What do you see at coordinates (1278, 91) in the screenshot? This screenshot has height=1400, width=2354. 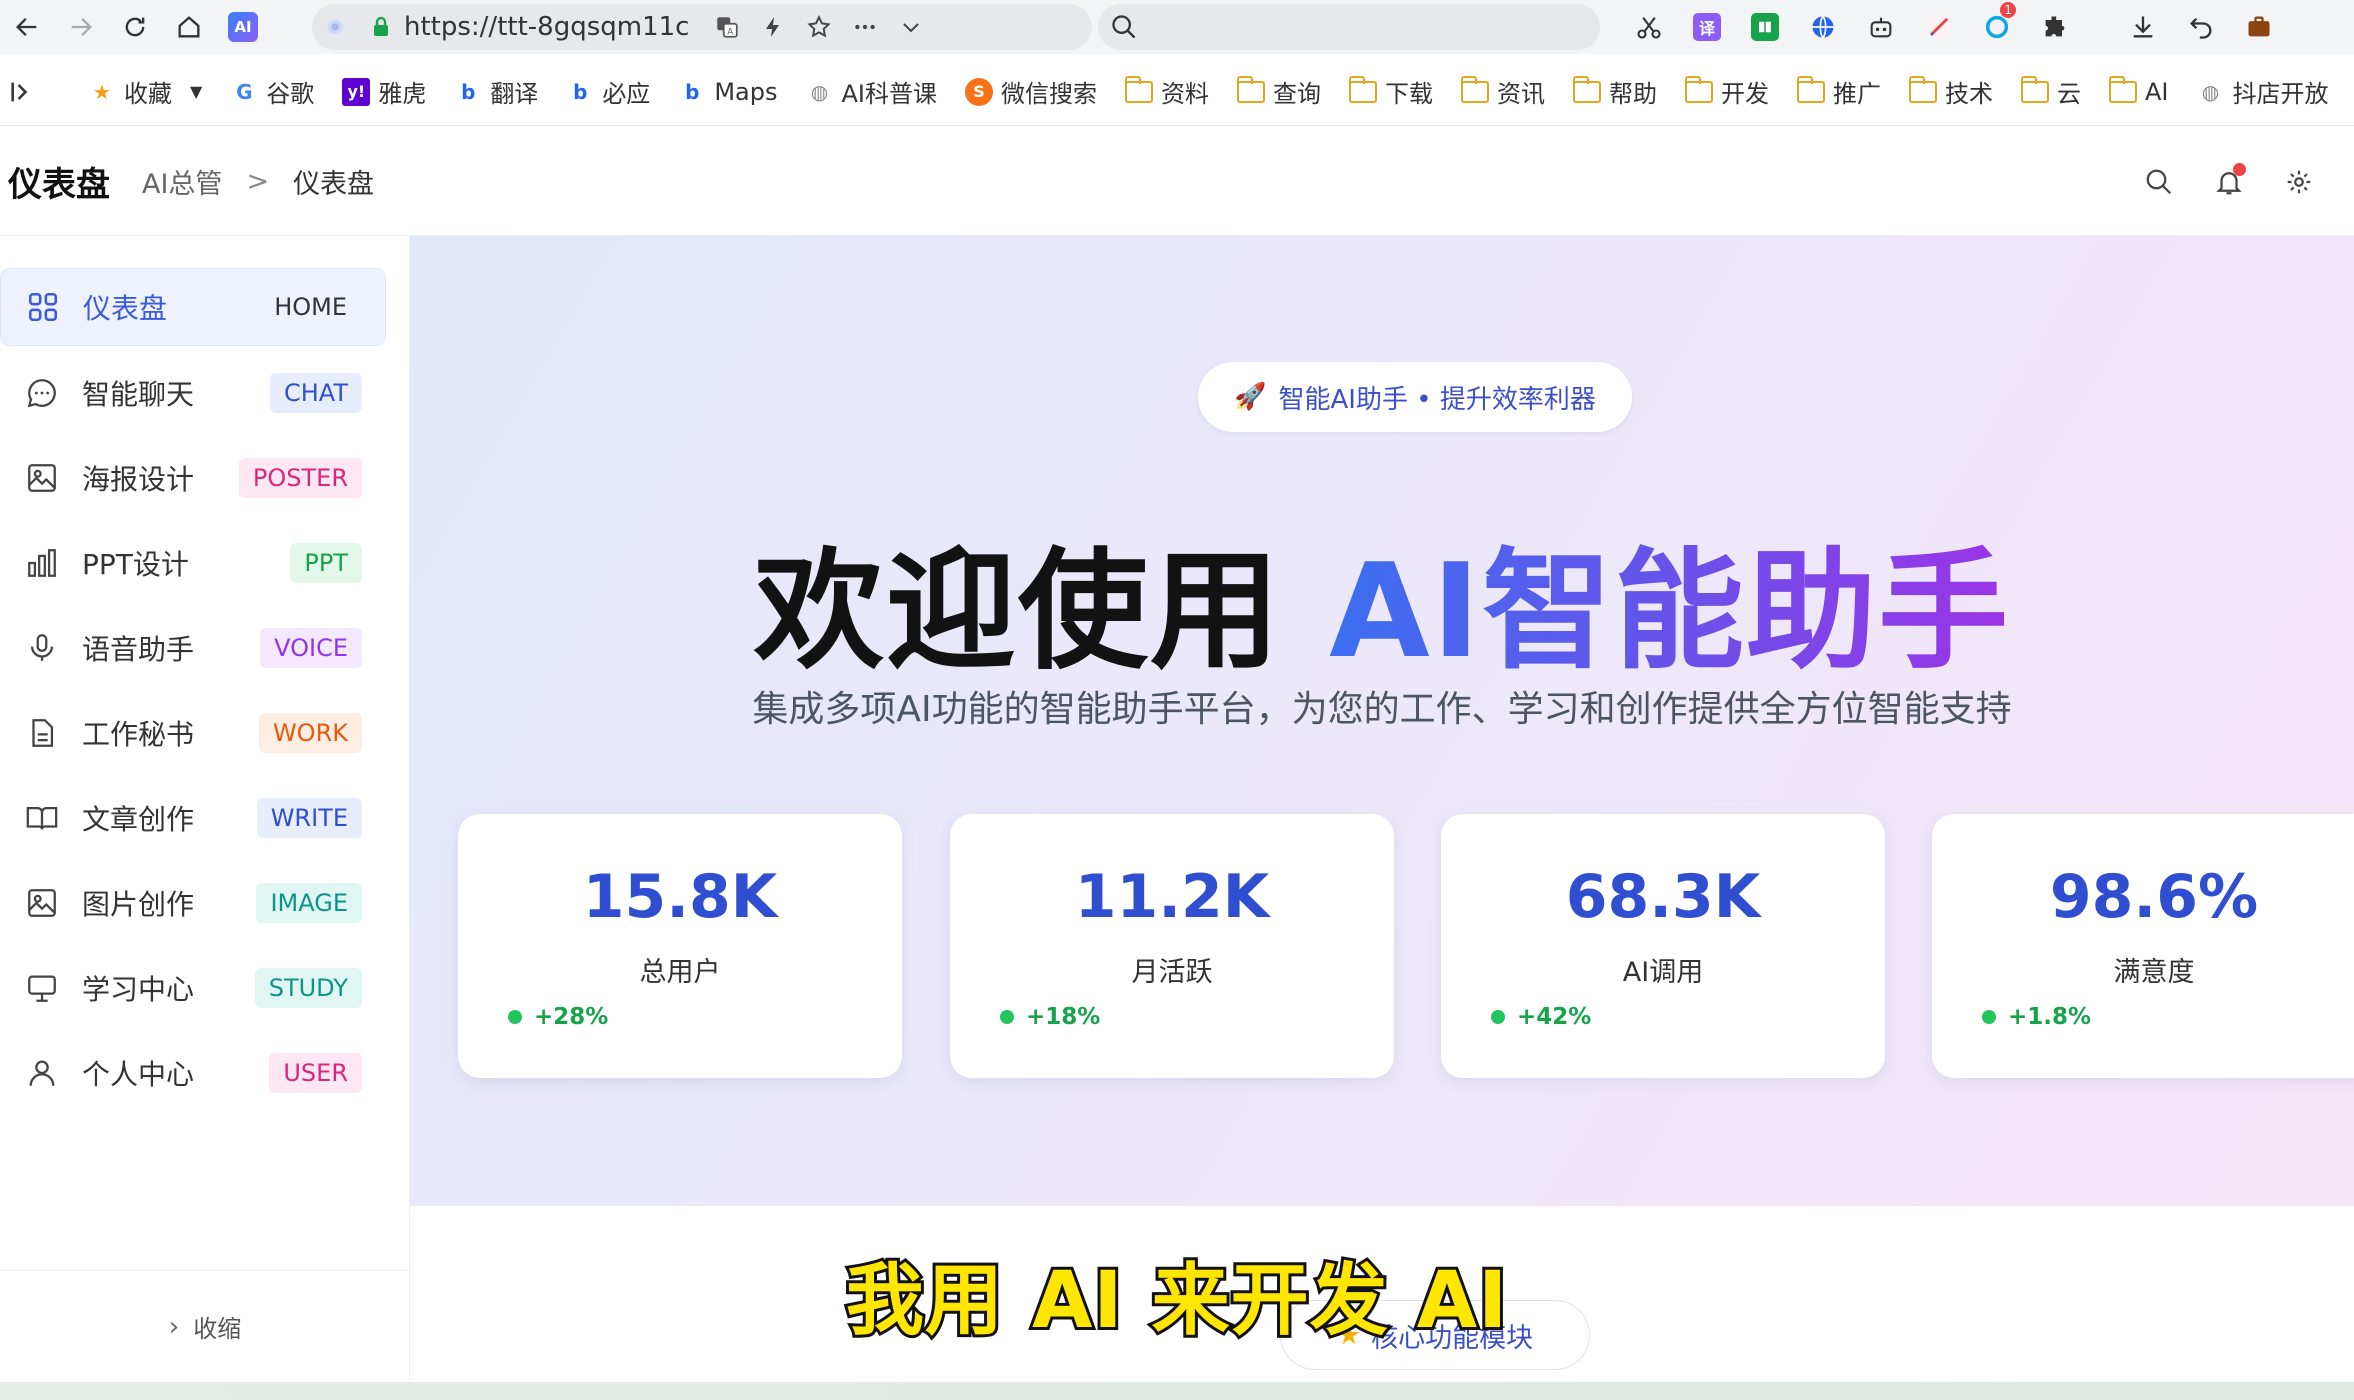 I see `bookmark-folder: 查询` at bounding box center [1278, 91].